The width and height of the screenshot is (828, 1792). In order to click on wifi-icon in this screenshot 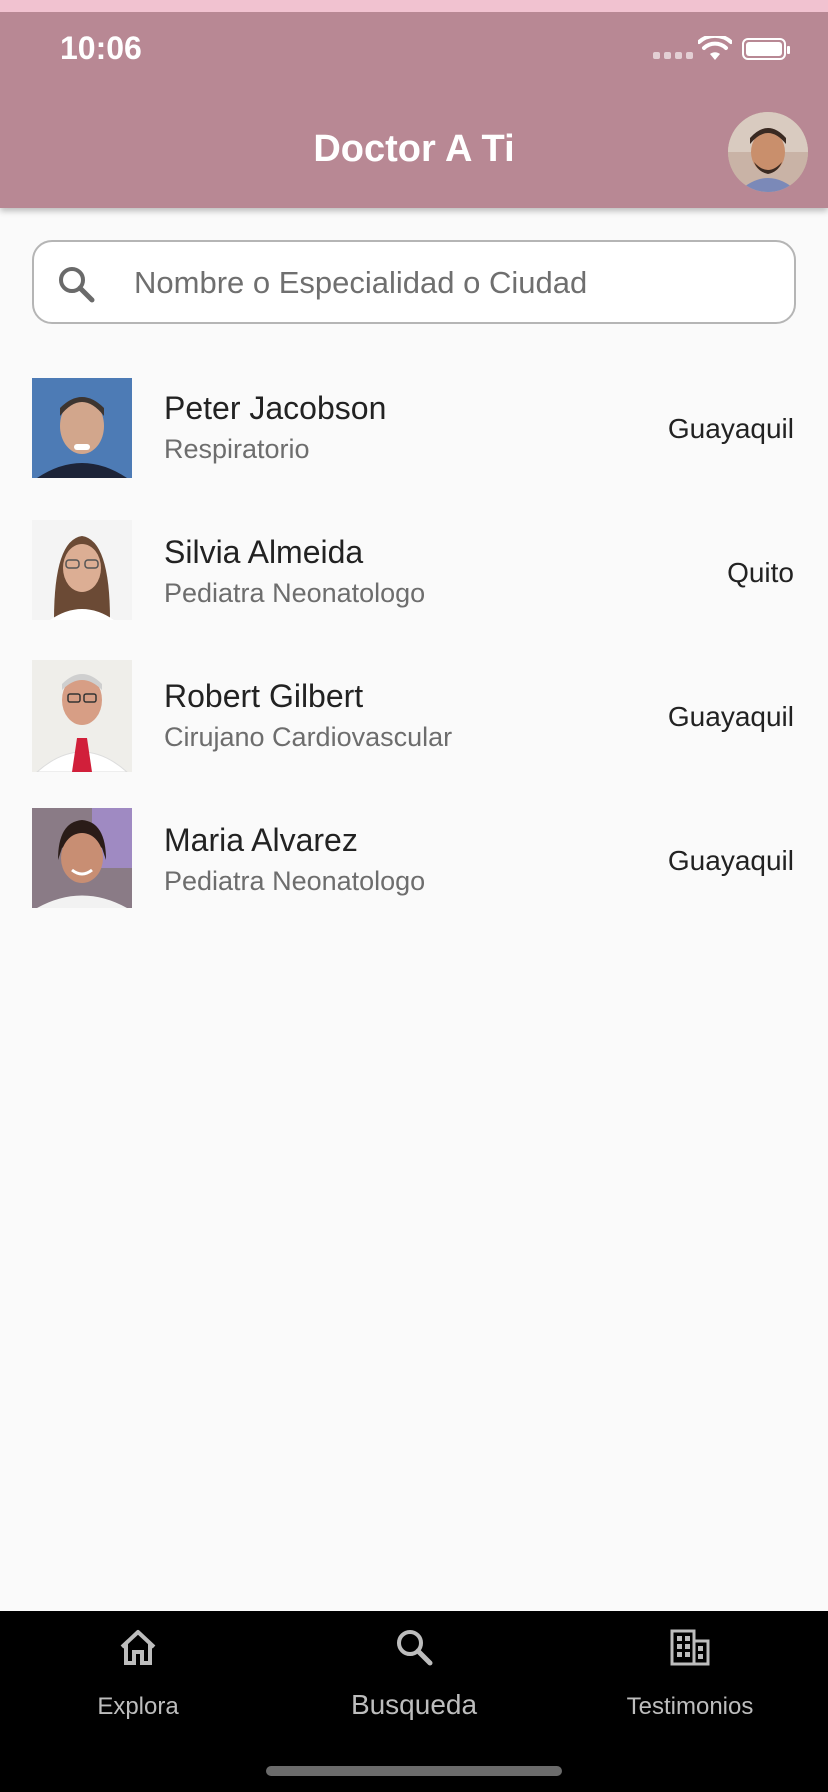, I will do `click(715, 48)`.